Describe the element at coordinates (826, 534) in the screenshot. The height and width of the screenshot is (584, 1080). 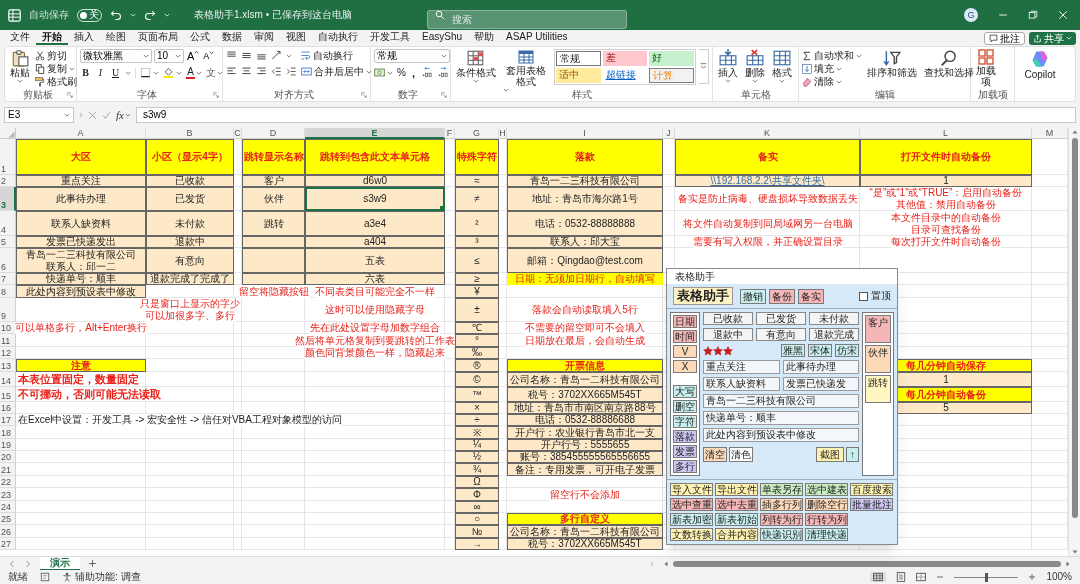
I see `tool-button: 清理快递` at that location.